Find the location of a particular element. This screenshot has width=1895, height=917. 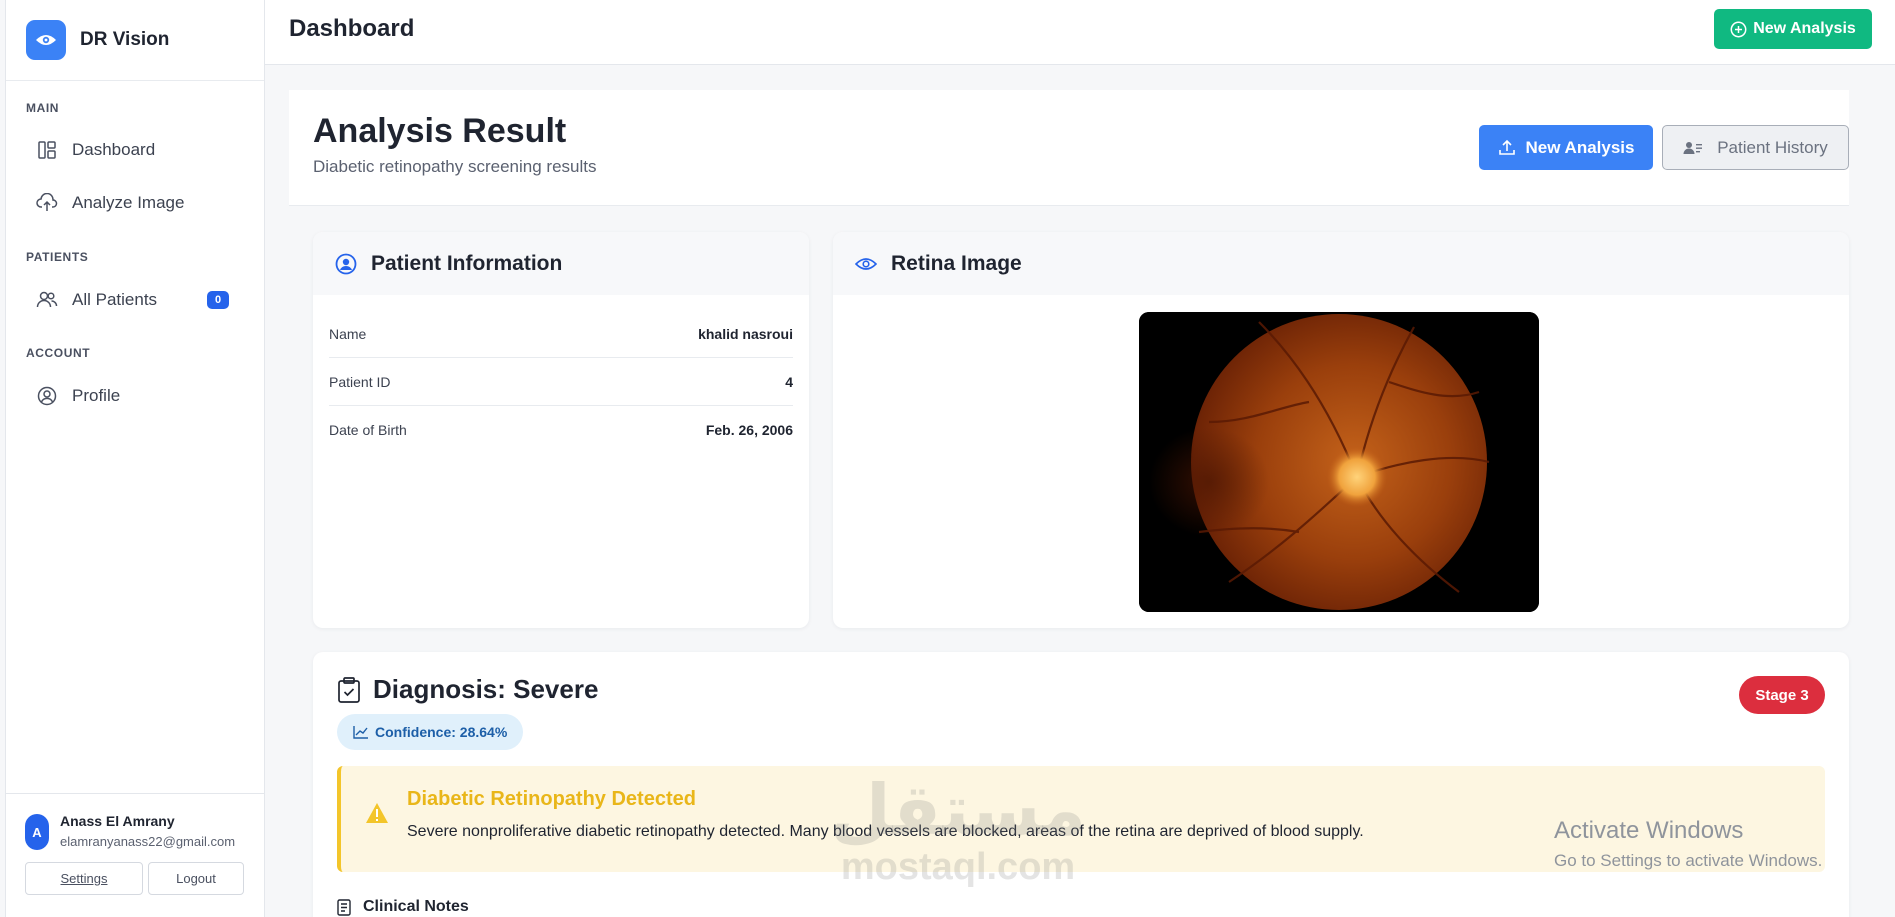

info-value: khalid nasroui is located at coordinates (745, 333).